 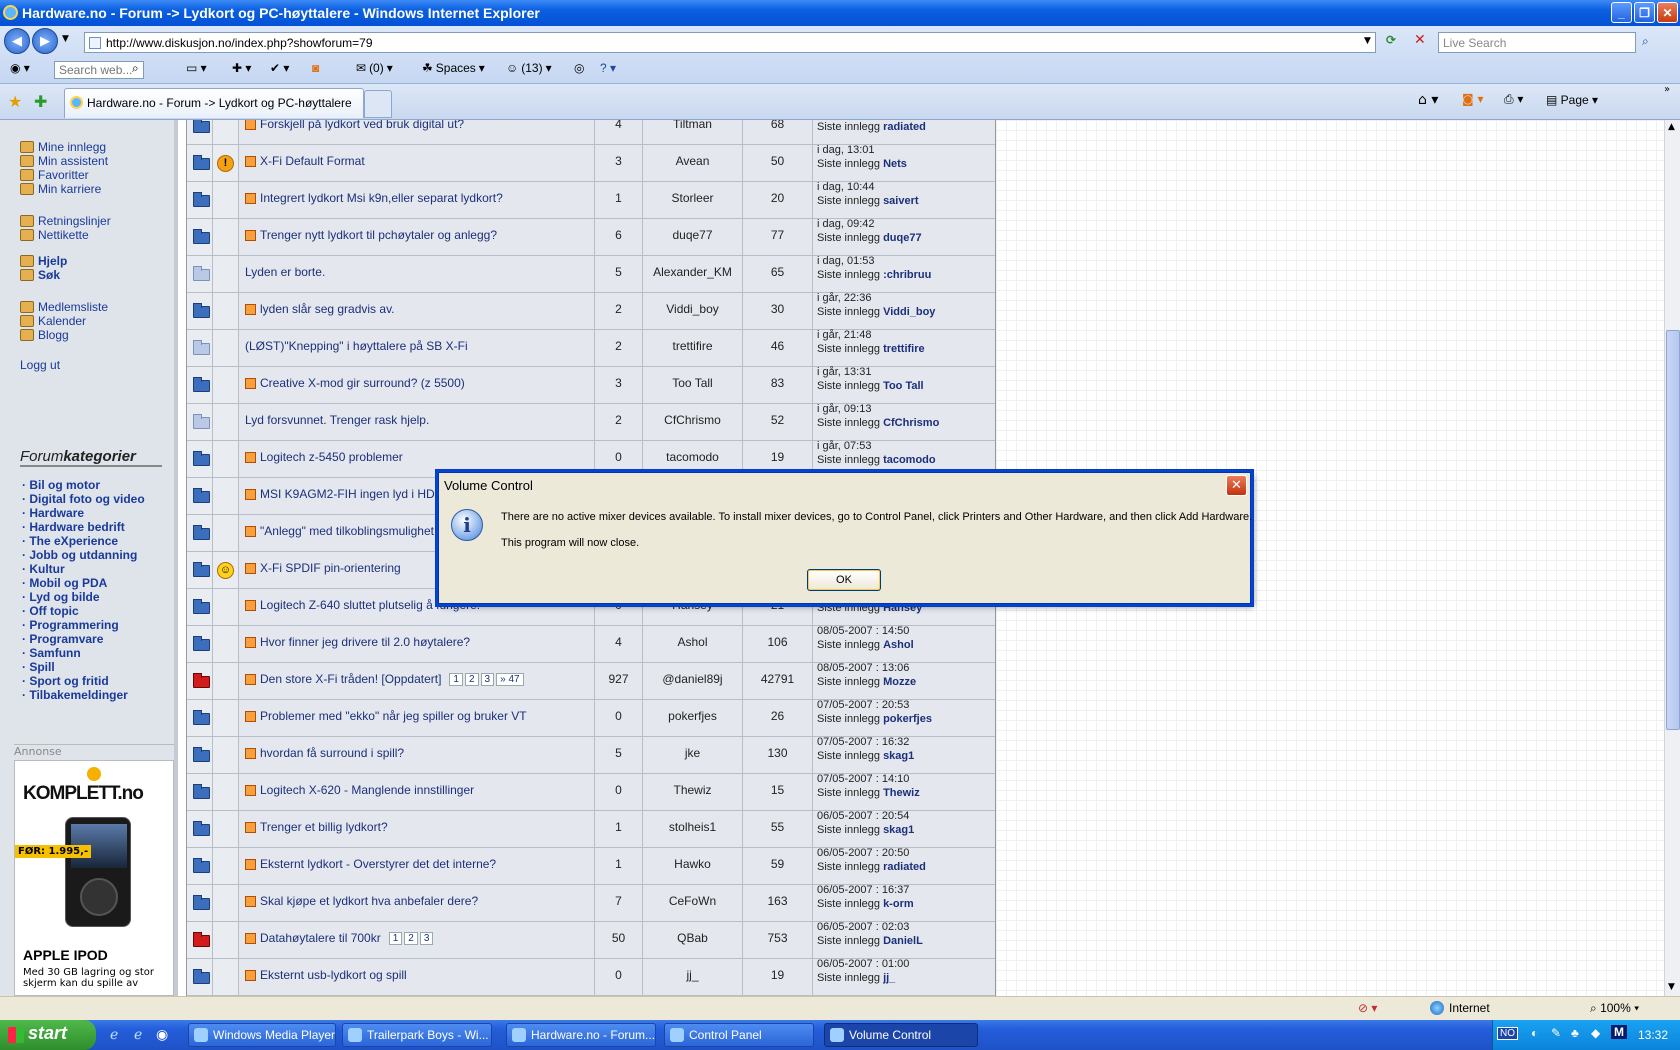 I want to click on category-link: · Jobb og utdanning, so click(x=79, y=555).